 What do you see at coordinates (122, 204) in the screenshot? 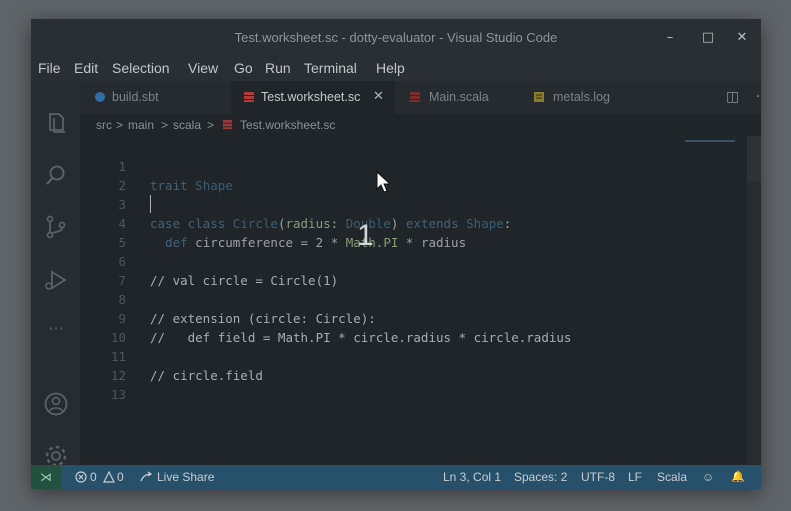
I see `line-number: 3` at bounding box center [122, 204].